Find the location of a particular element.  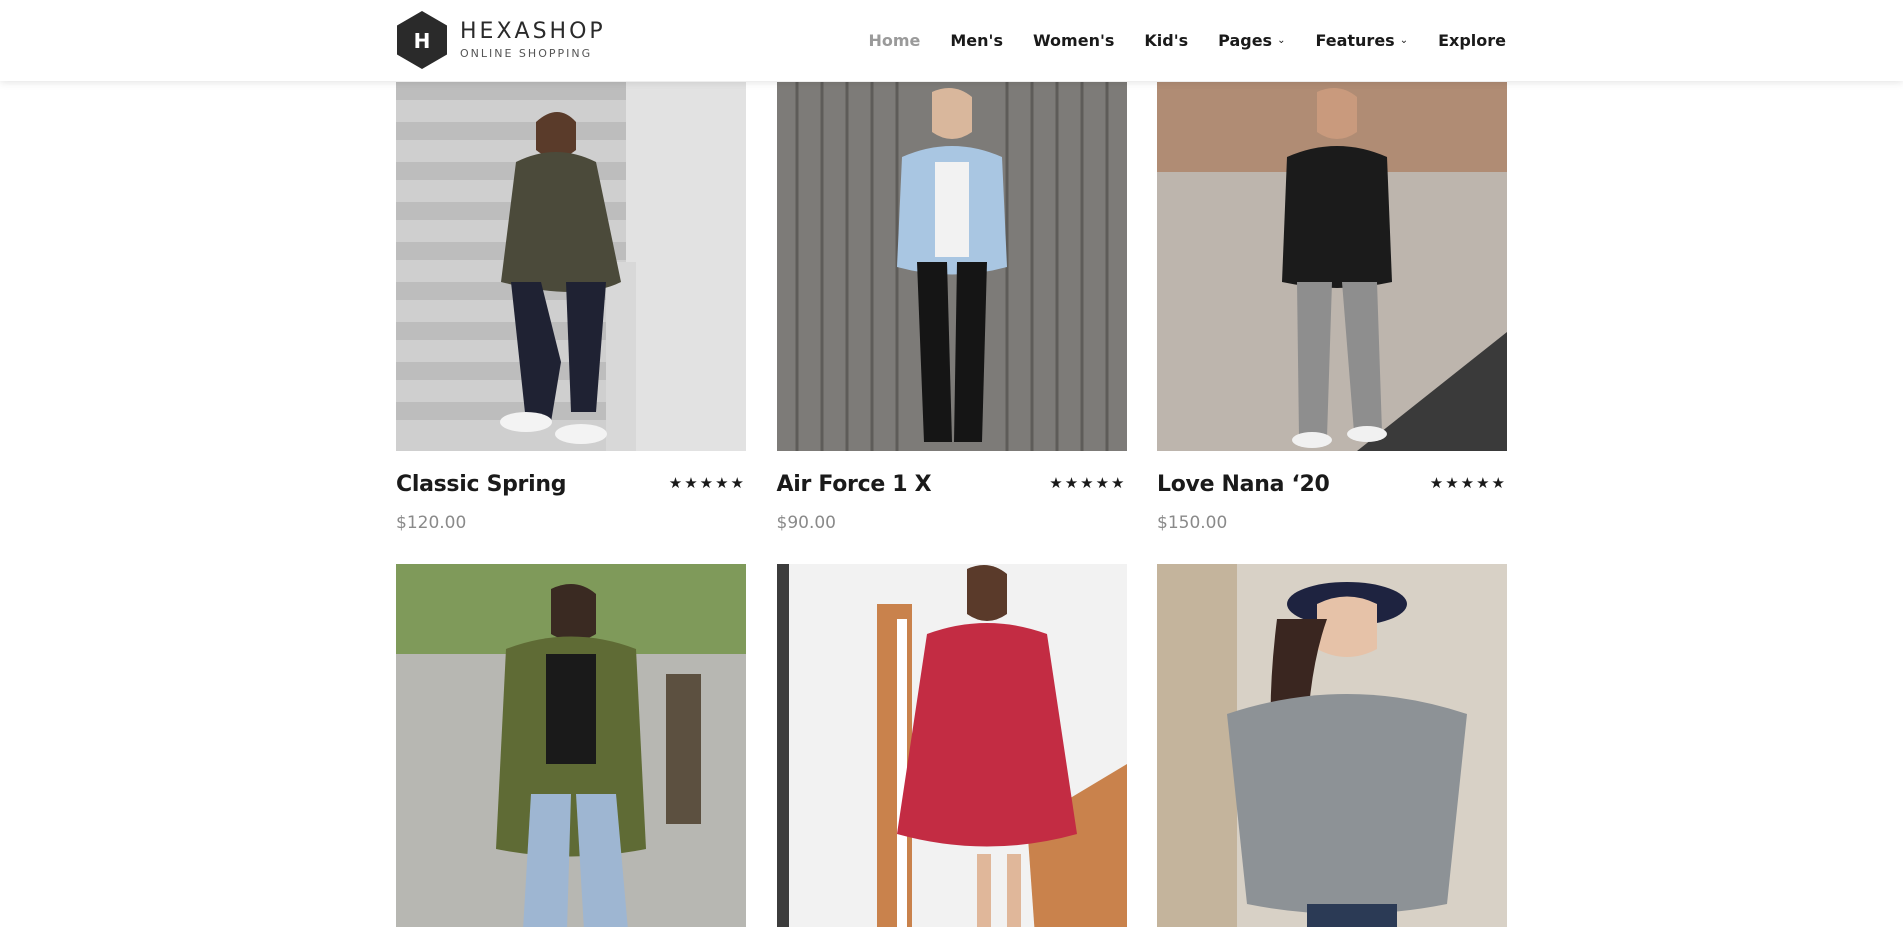

product-card: Love Nana ‘20 ★★★★★ $150.00 is located at coordinates (1332, 323).